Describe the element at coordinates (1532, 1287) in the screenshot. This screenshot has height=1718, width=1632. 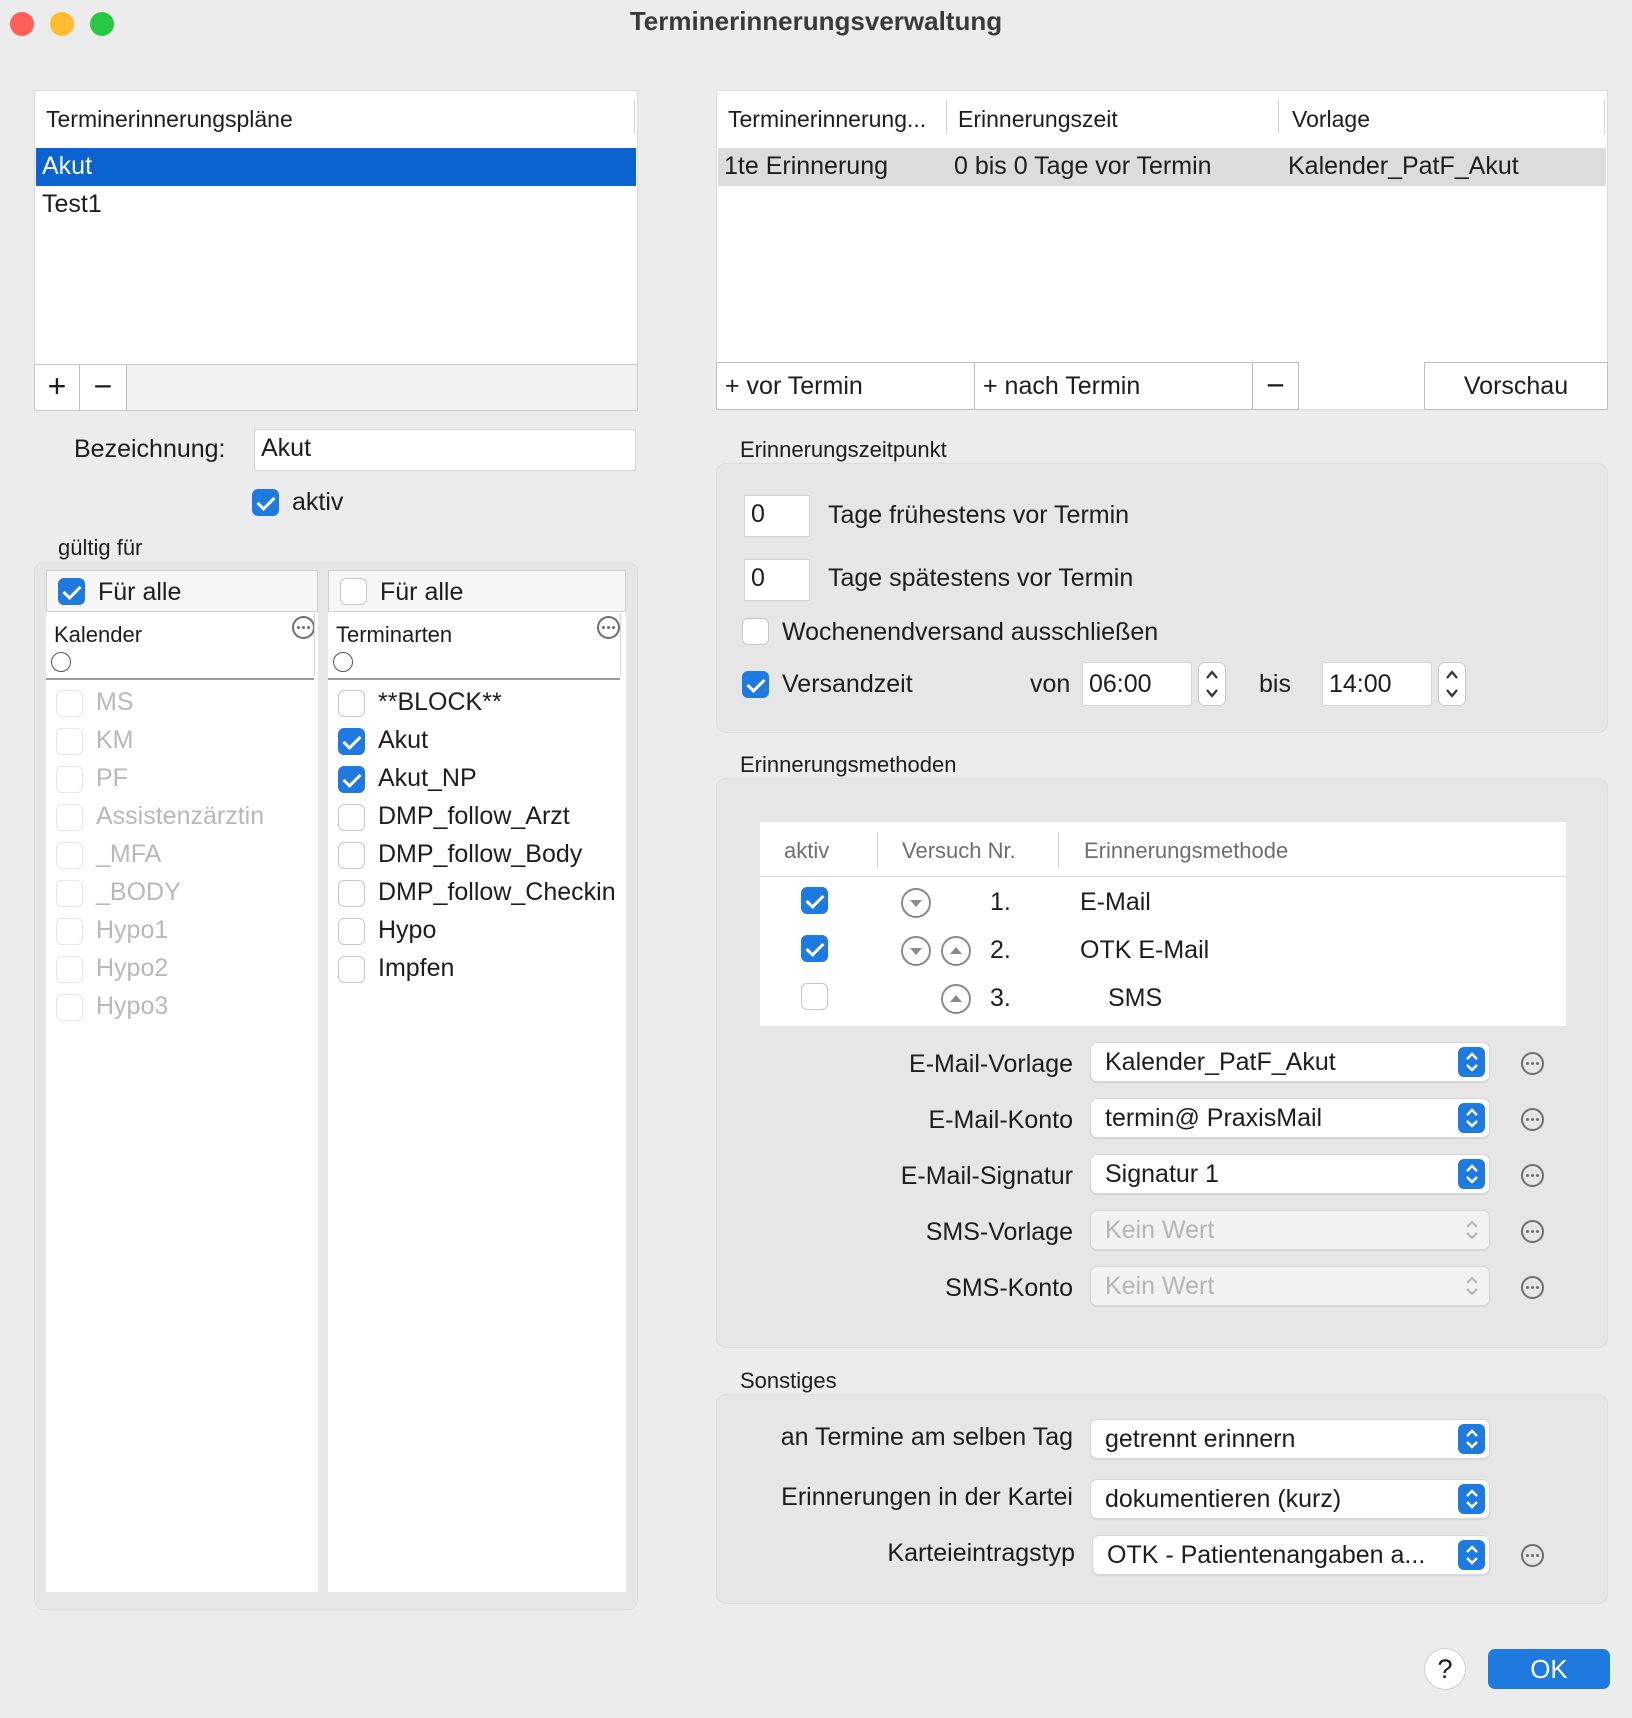
I see `sms-account-more-icon` at that location.